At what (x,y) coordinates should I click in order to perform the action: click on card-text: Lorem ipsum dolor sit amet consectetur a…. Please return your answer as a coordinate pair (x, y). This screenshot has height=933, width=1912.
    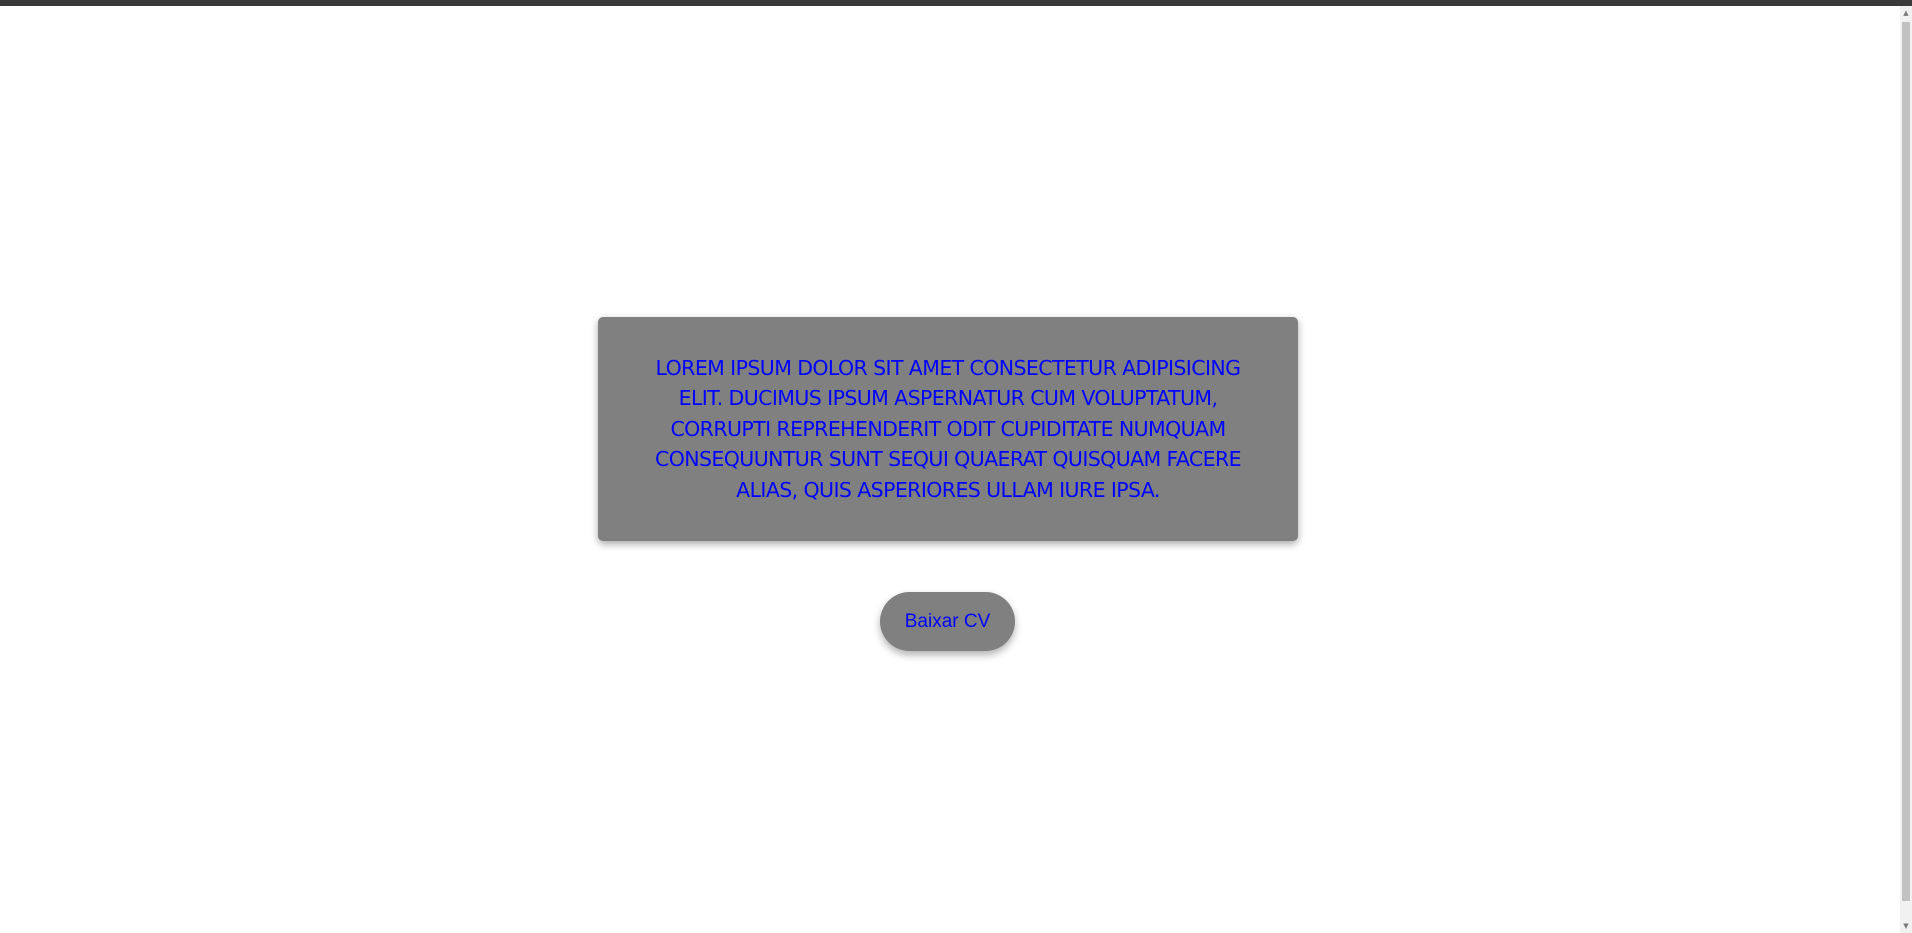
    Looking at the image, I should click on (948, 428).